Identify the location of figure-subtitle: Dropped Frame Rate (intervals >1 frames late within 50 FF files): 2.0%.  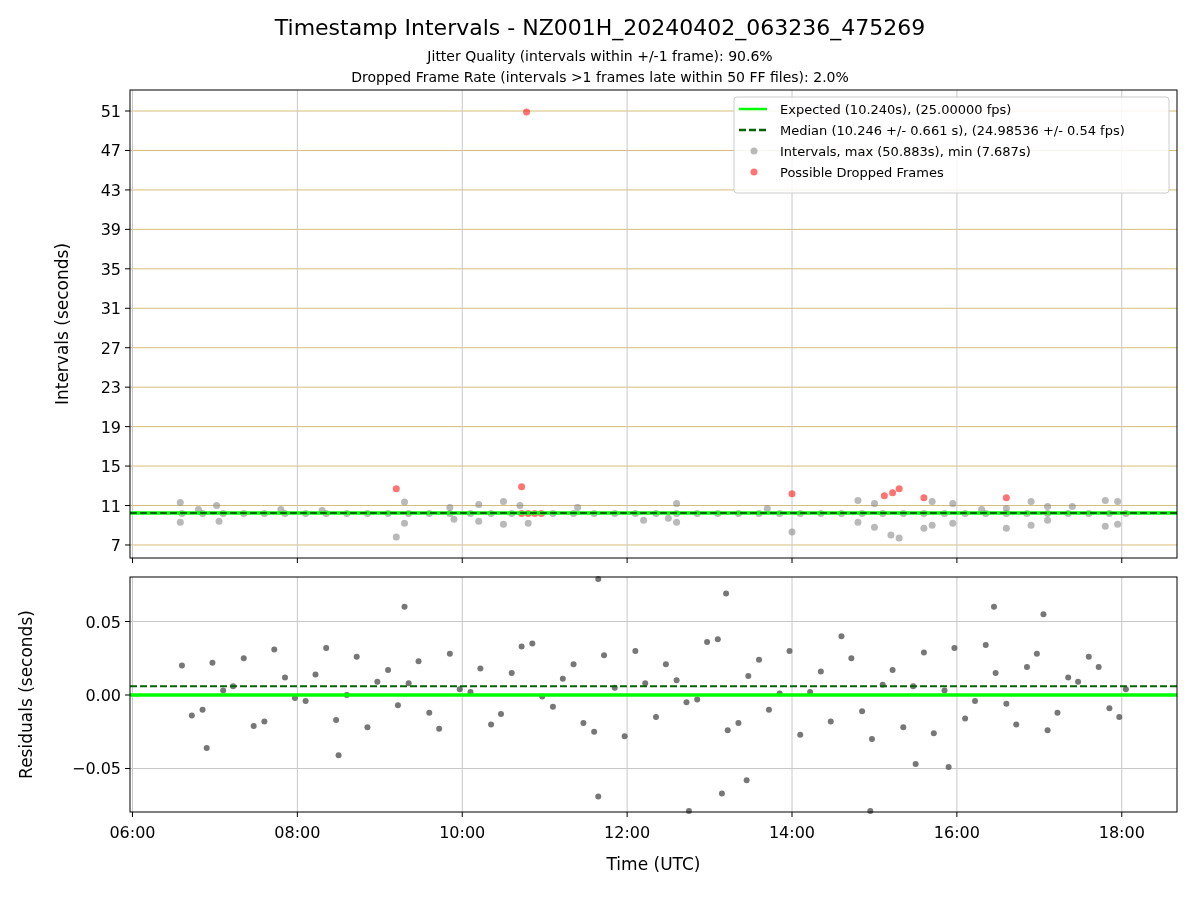
(600, 77).